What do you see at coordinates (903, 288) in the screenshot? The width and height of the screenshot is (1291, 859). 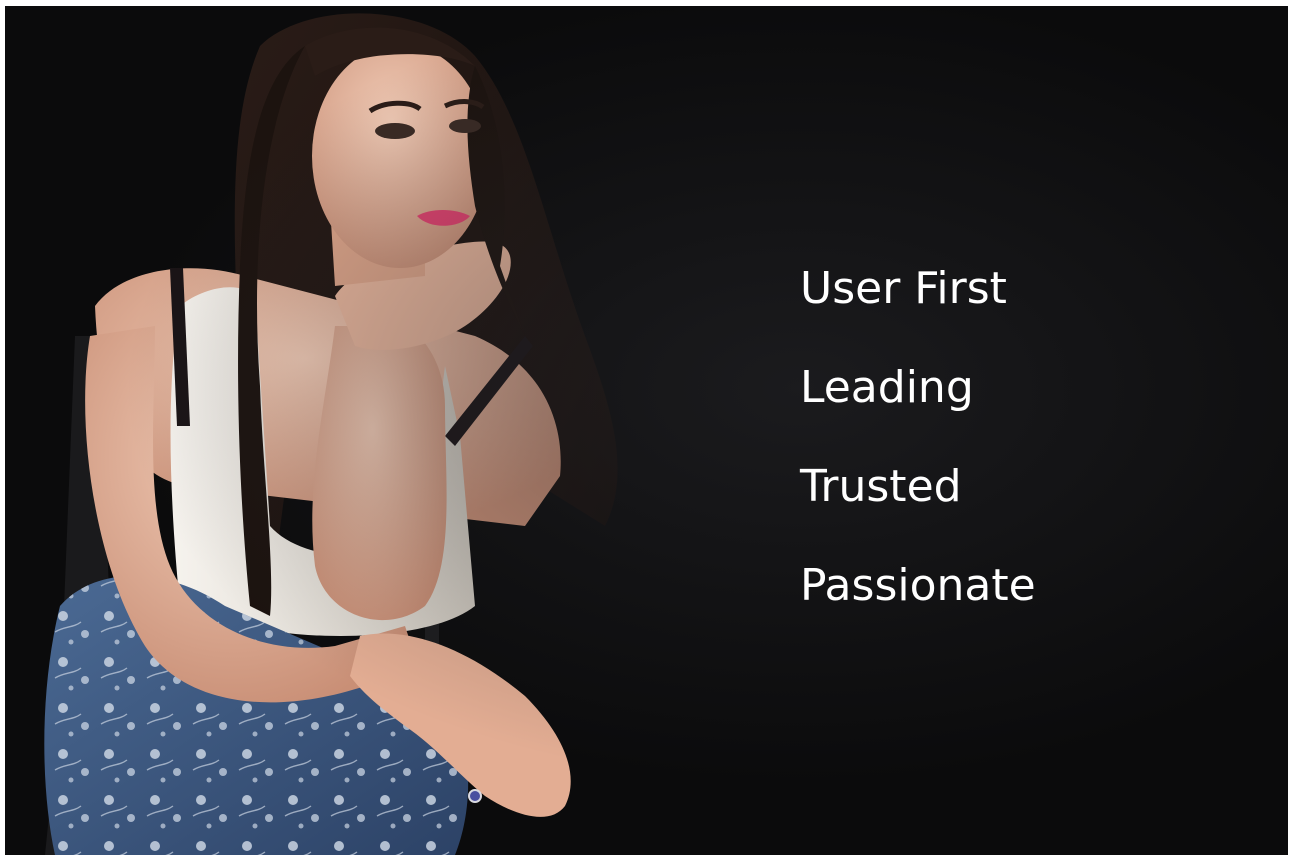 I see `value-item-user-first: User First` at bounding box center [903, 288].